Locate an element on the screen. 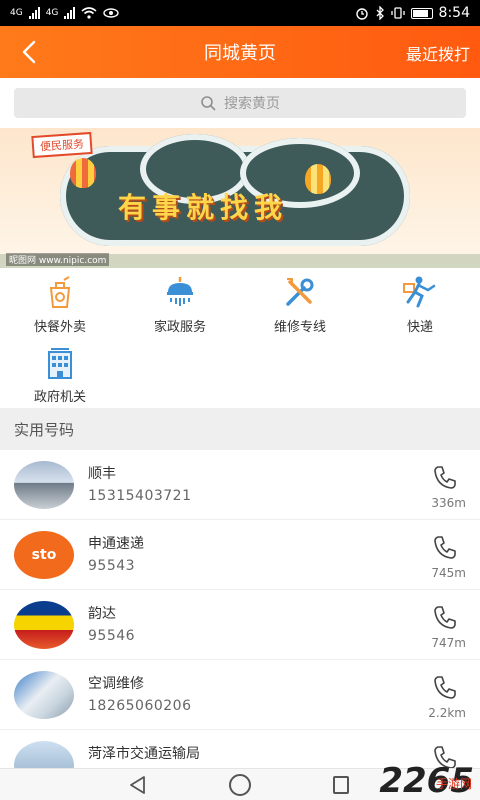  list-item: 空调维修 18265060206 2.2km is located at coordinates (240, 695).